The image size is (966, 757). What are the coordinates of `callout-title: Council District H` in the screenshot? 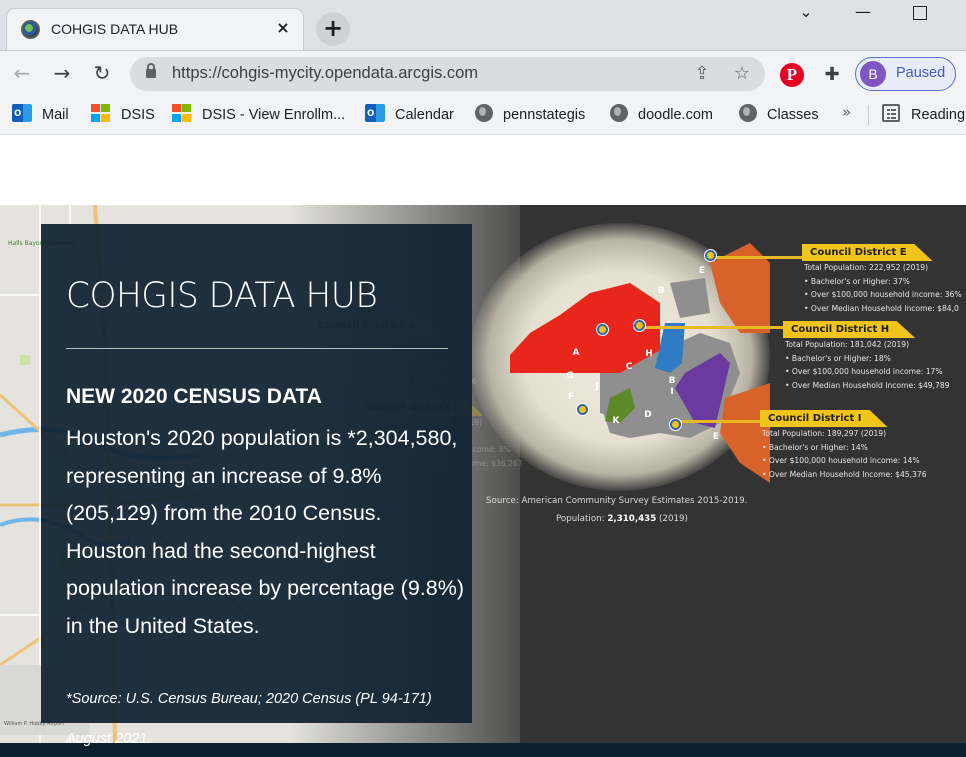 It's located at (849, 329).